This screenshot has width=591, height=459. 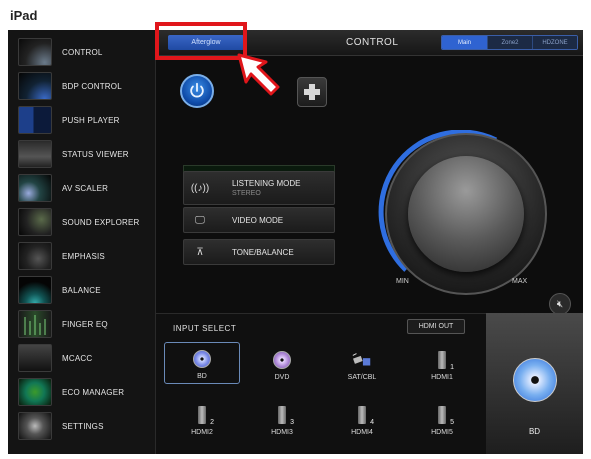 I want to click on listening-mode-button: ((♪)) LISTENING MODE STEREO, so click(x=259, y=188).